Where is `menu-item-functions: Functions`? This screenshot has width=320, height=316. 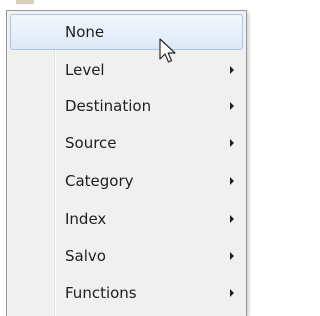 menu-item-functions: Functions is located at coordinates (126, 293).